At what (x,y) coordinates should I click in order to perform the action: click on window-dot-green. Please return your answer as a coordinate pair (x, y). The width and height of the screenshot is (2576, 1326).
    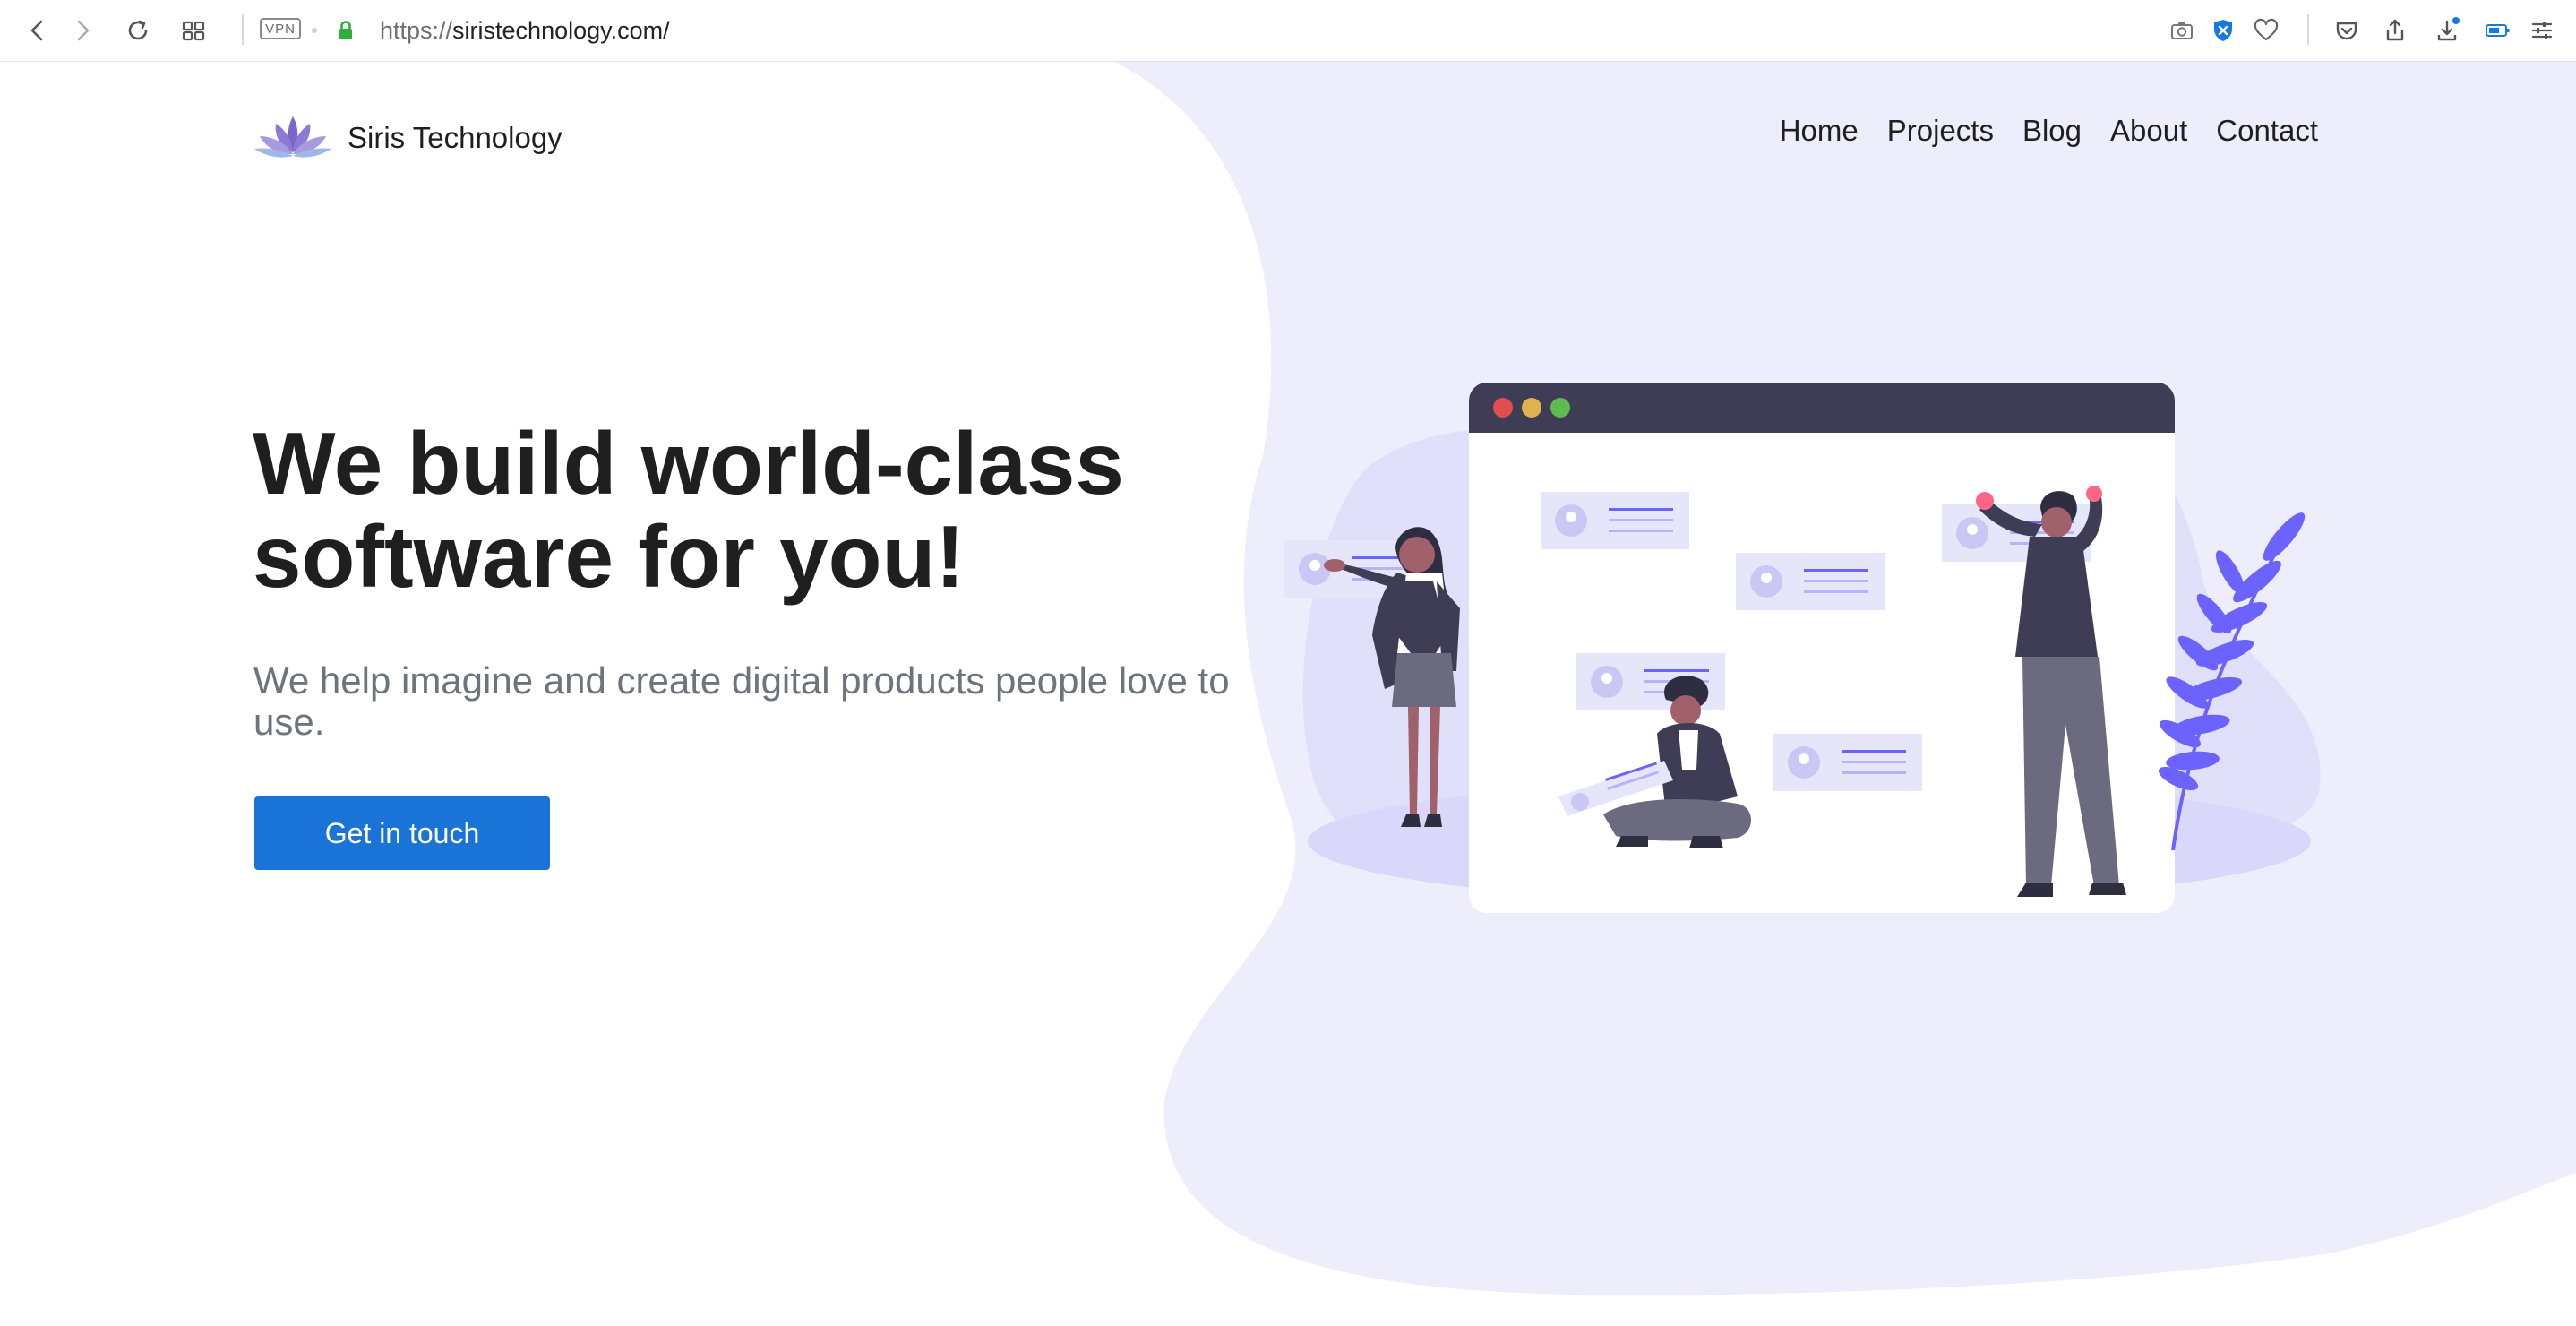
    Looking at the image, I should click on (1560, 408).